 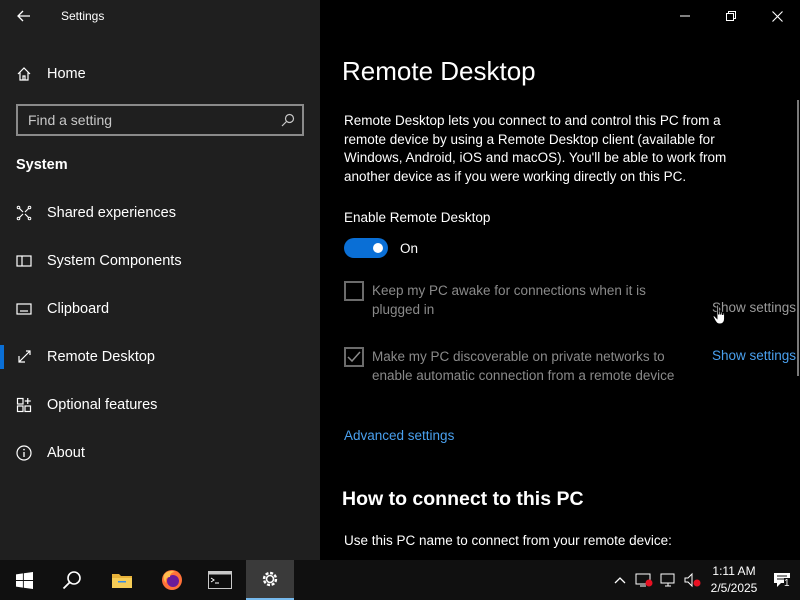 What do you see at coordinates (798, 238) in the screenshot?
I see `scrollbar` at bounding box center [798, 238].